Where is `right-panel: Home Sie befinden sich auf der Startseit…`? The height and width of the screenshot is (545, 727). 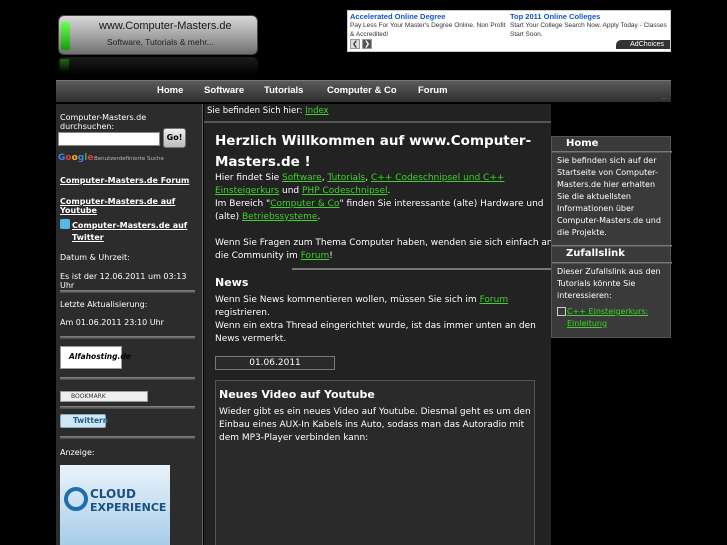 right-panel: Home Sie befinden sich auf der Startseit… is located at coordinates (611, 237).